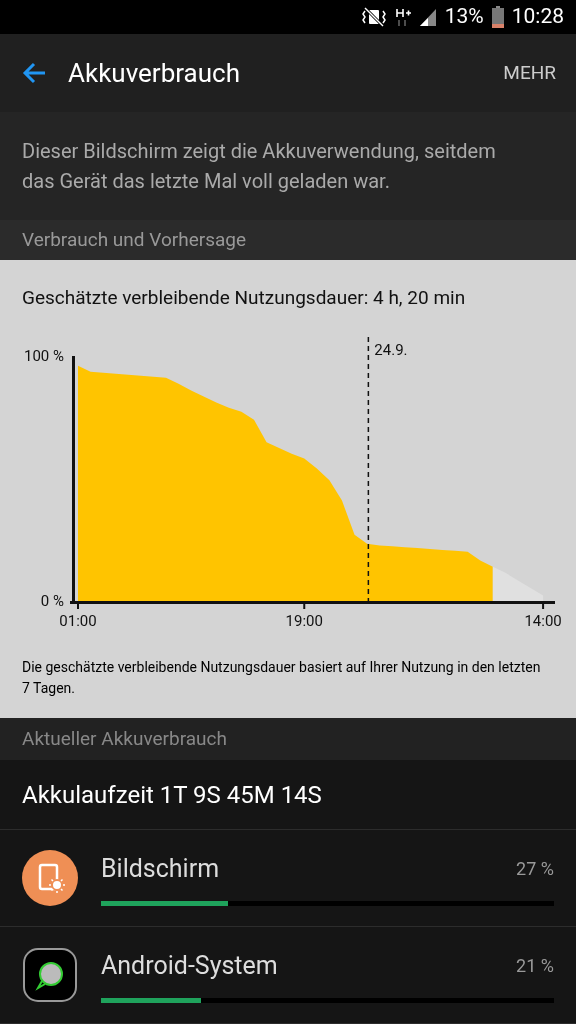 This screenshot has height=1024, width=576. Describe the element at coordinates (497, 17) in the screenshot. I see `battery-icon` at that location.